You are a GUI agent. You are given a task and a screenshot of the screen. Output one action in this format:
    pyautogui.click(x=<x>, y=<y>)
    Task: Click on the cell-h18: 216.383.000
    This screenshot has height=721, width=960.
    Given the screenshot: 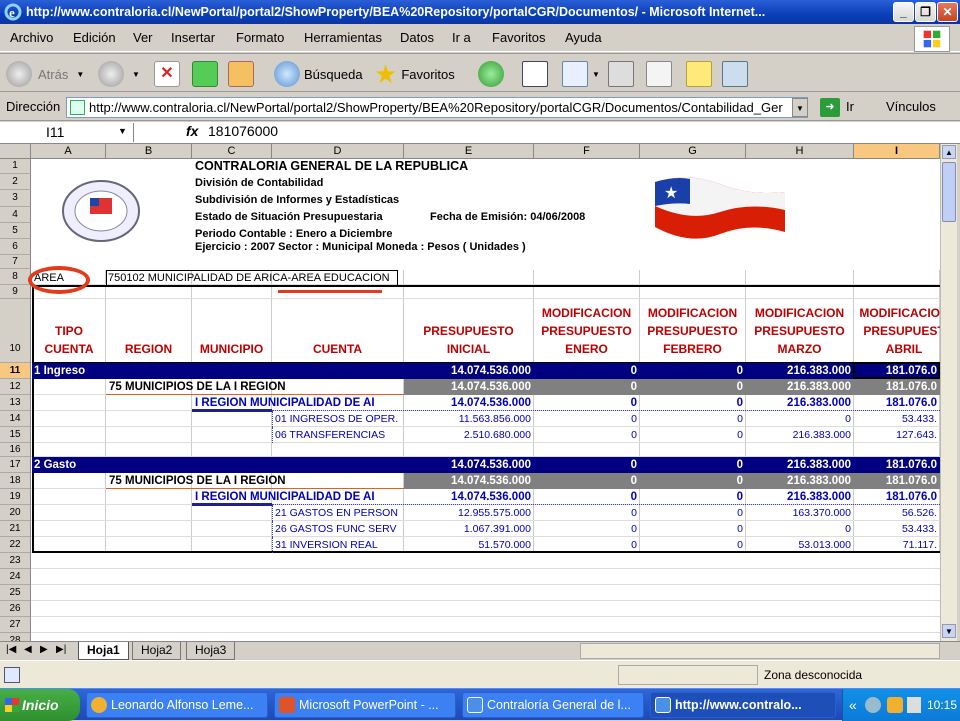 What is the action you would take?
    pyautogui.click(x=800, y=481)
    